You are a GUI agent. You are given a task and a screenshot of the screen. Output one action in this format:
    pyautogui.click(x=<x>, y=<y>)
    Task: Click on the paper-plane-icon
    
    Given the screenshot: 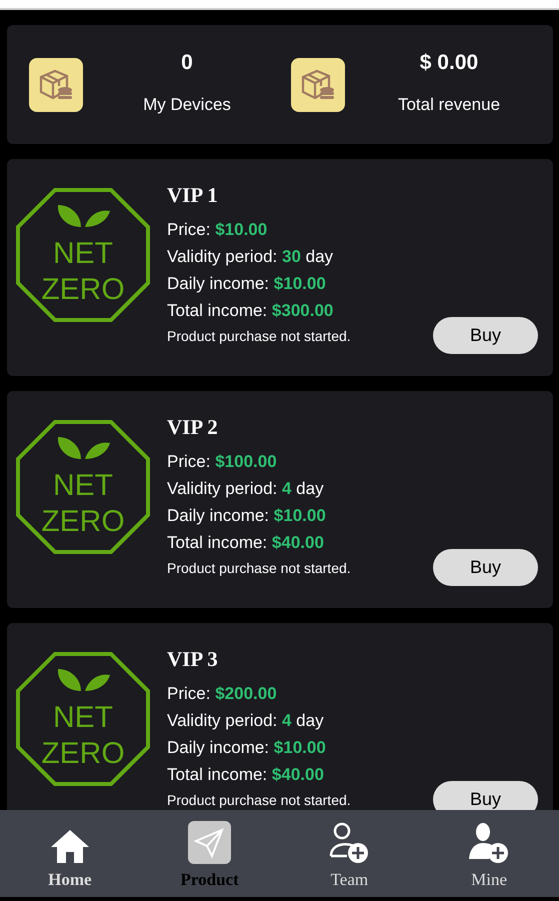 What is the action you would take?
    pyautogui.click(x=210, y=842)
    